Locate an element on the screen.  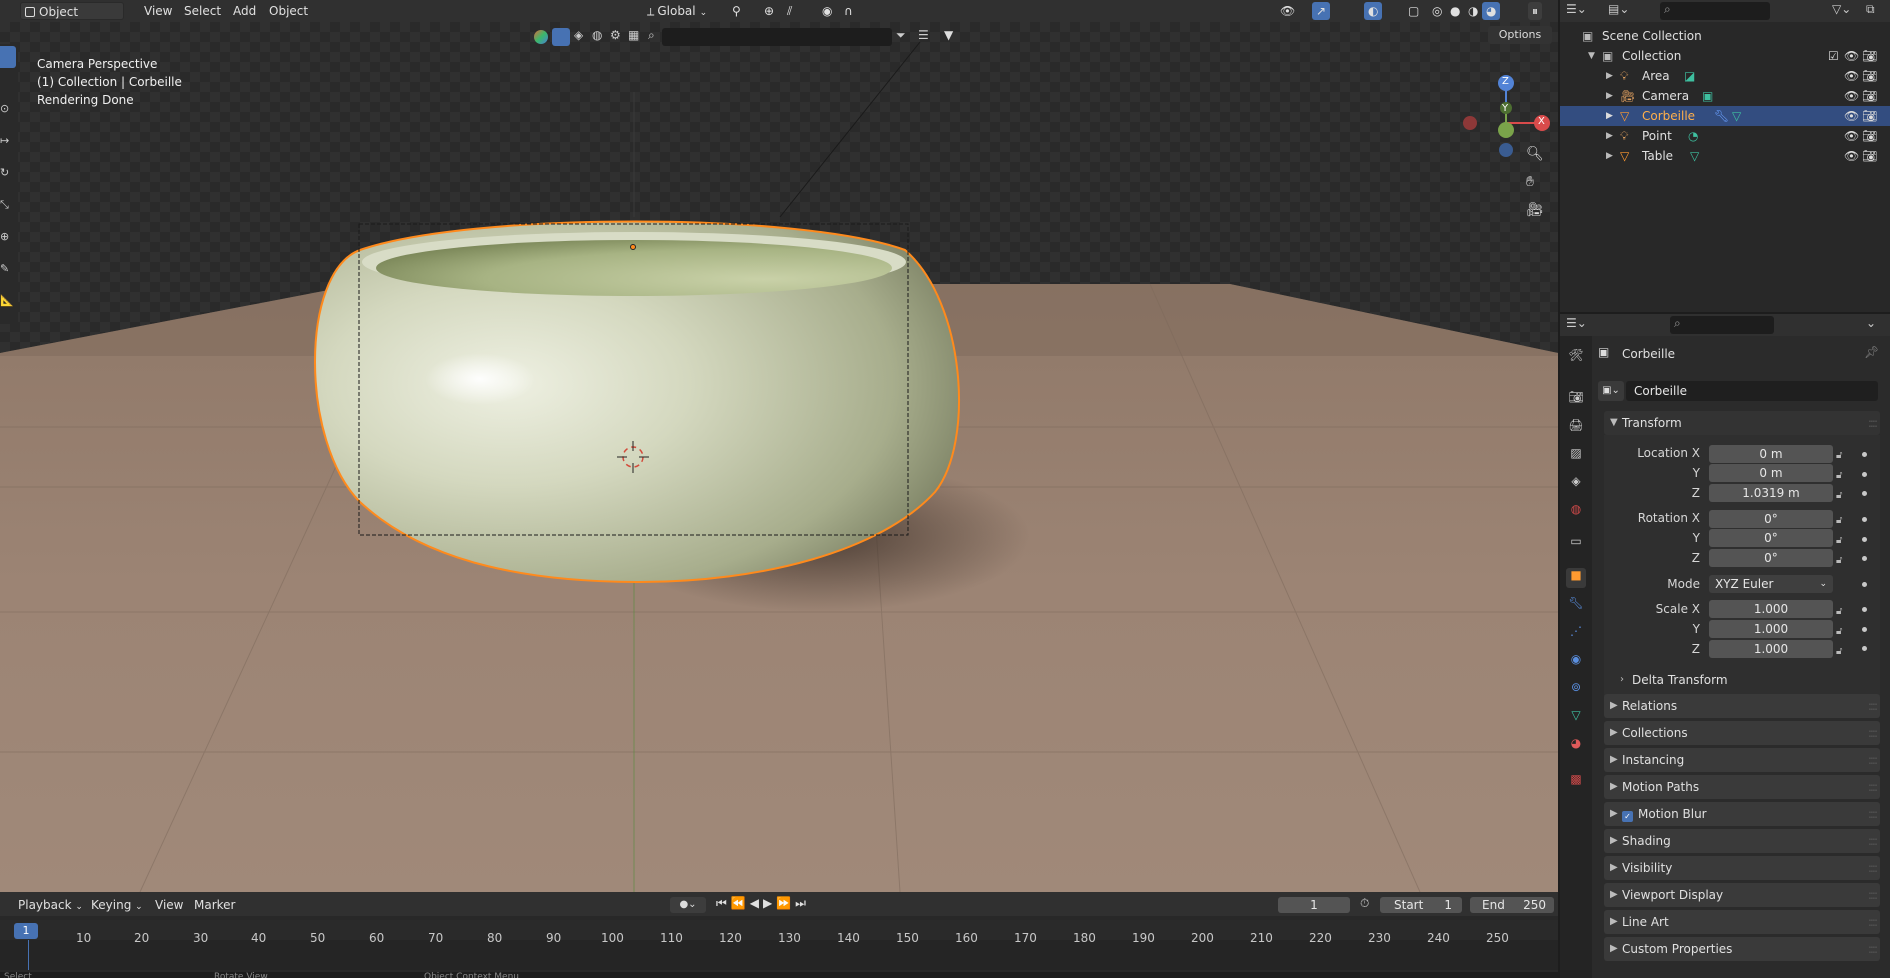
mode-dropdown: Object Mode⌄ is located at coordinates (72, 19).